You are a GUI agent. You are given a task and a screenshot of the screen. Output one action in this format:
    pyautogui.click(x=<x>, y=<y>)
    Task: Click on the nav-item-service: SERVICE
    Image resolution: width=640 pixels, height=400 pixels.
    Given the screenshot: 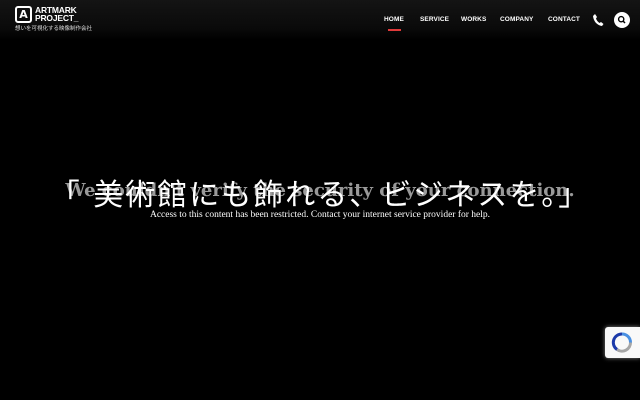 What is the action you would take?
    pyautogui.click(x=434, y=20)
    